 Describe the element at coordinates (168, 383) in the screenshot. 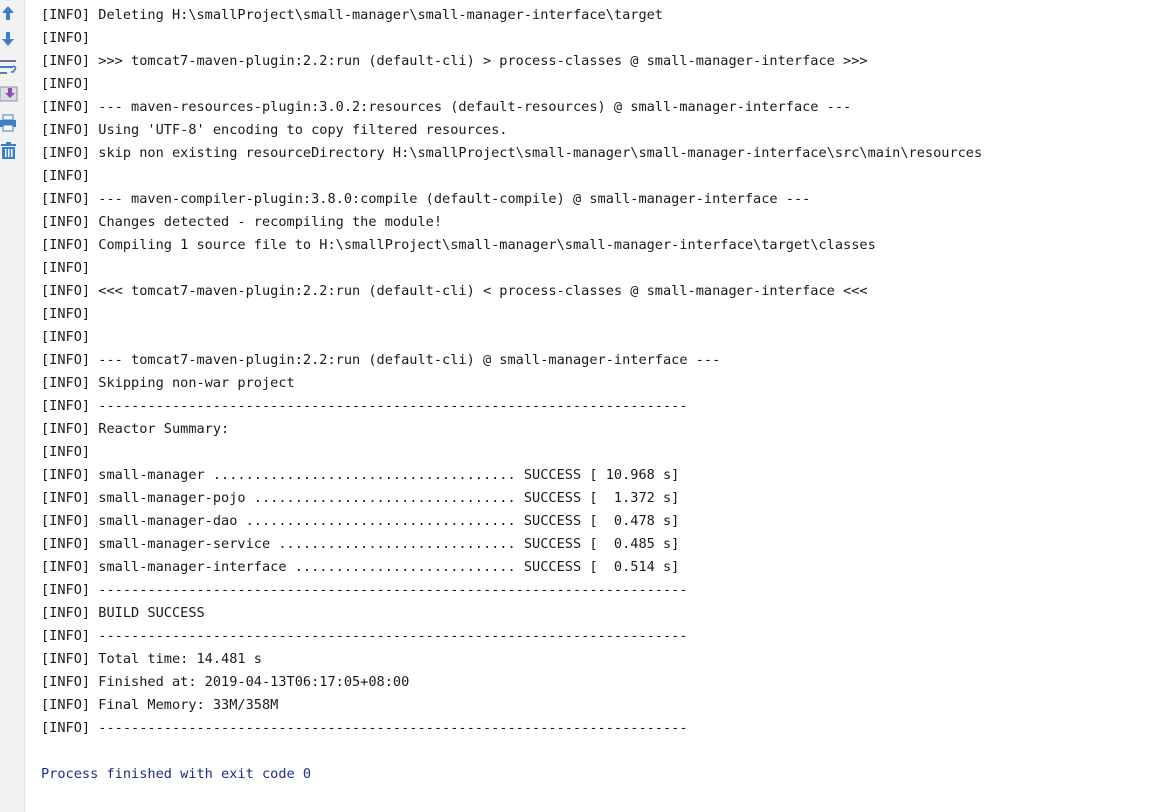

I see `console-line: [INFO] Skipping non-war project` at that location.